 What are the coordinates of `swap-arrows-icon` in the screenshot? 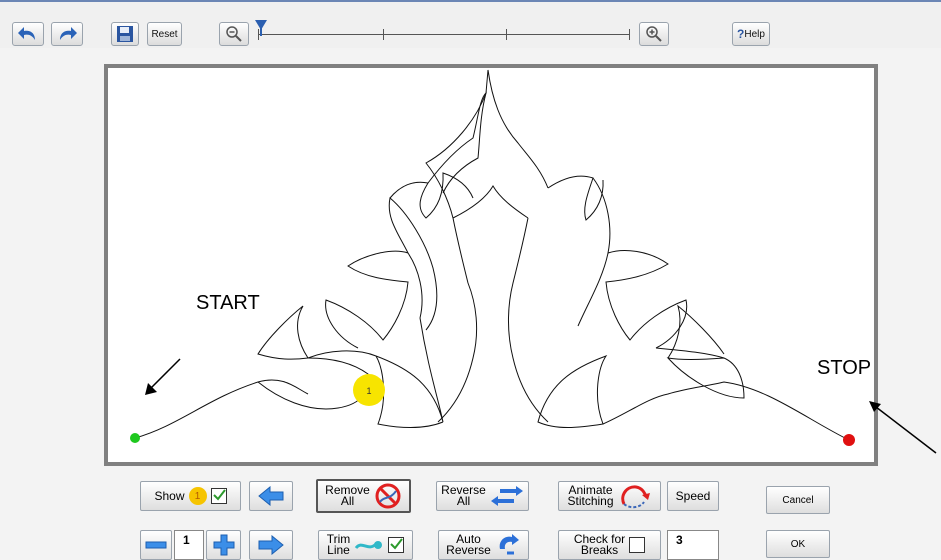 It's located at (506, 496).